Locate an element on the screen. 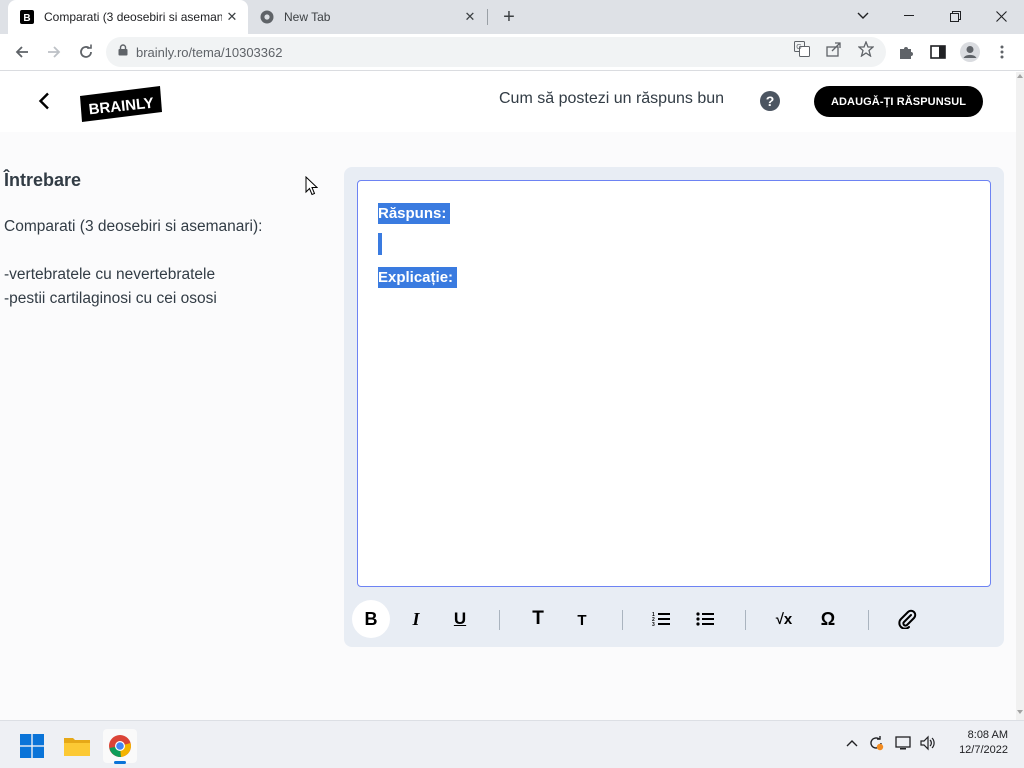 This screenshot has width=1024, height=768. back-chevron-icon is located at coordinates (44, 101).